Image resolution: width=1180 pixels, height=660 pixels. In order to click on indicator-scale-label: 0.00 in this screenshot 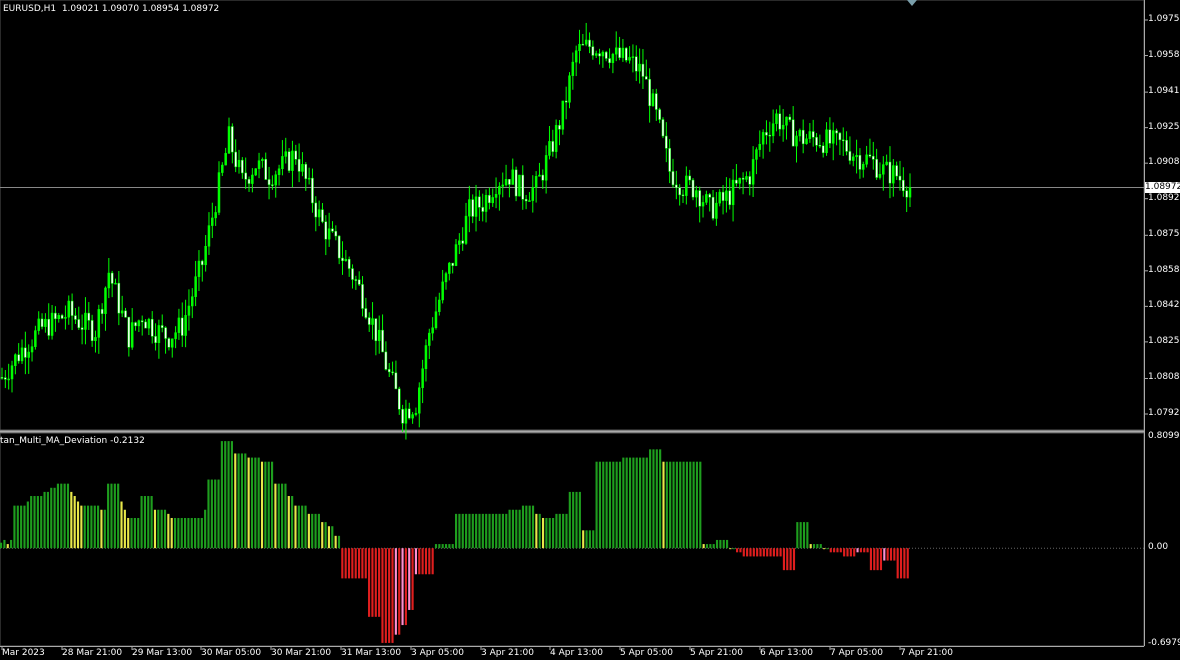, I will do `click(1158, 547)`.